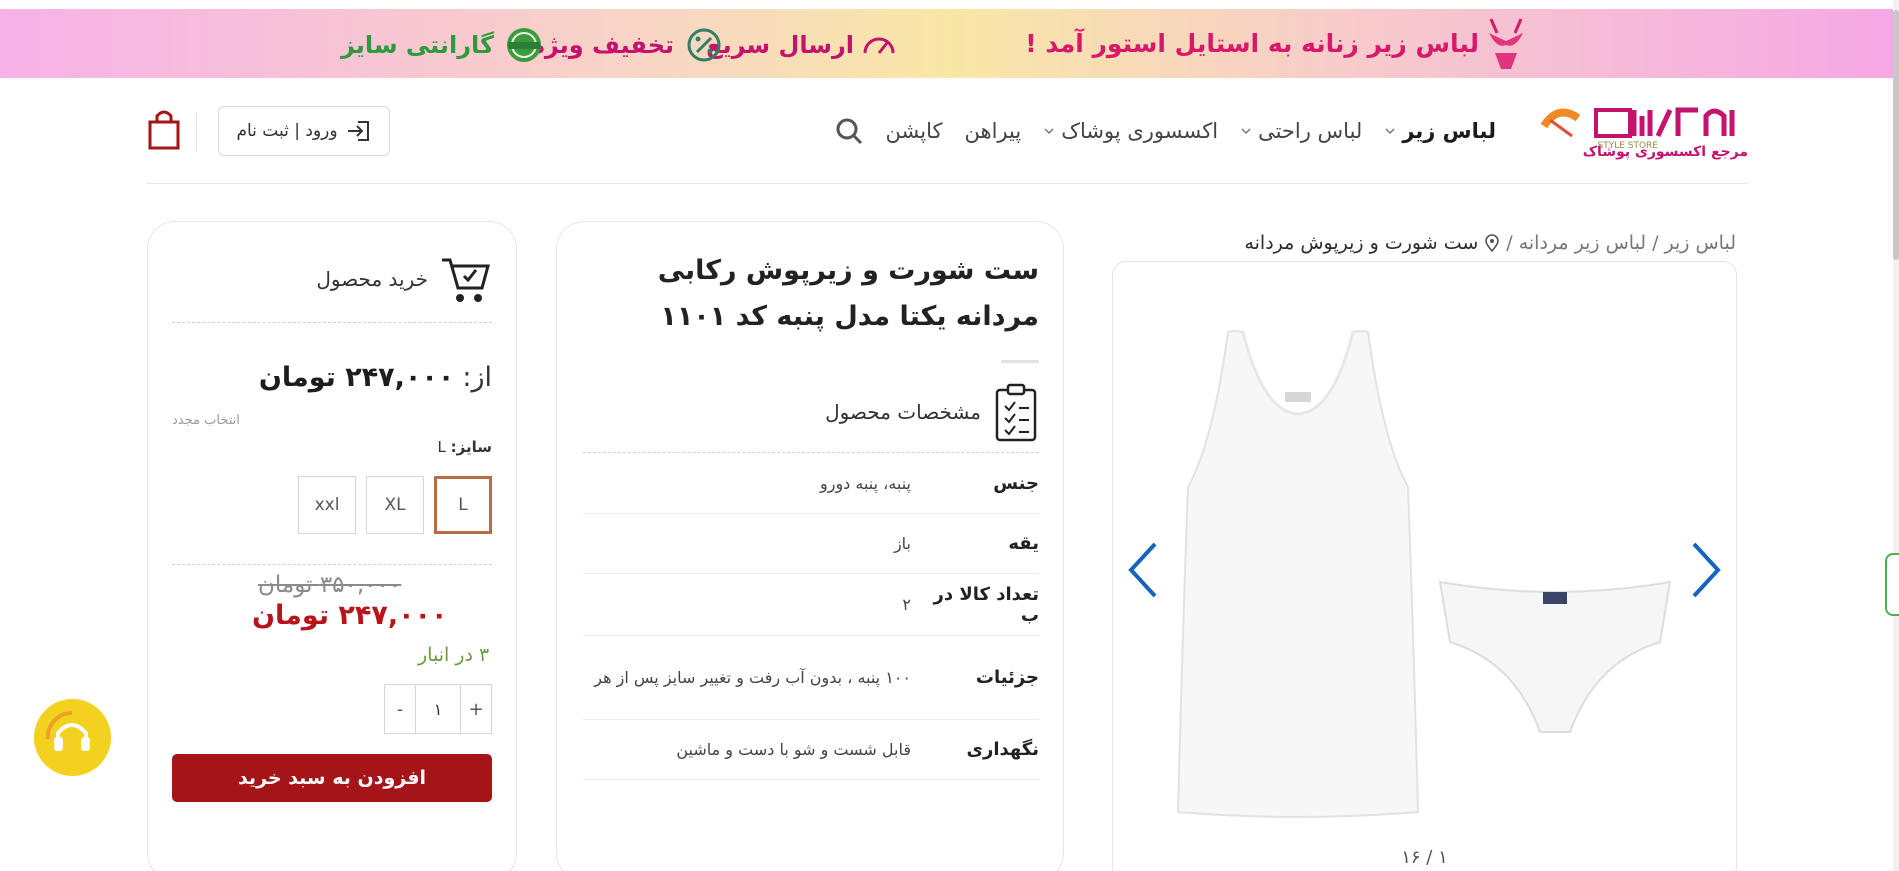 The image size is (1899, 871). Describe the element at coordinates (330, 585) in the screenshot. I see `old-price: ۳۵۰,۰۰۰ تومان` at that location.